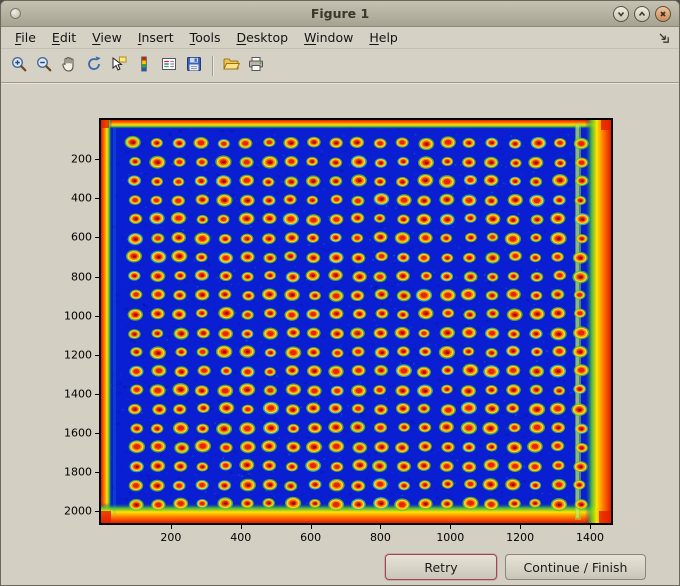  What do you see at coordinates (156, 38) in the screenshot?
I see `menu-item-insert: Insert` at bounding box center [156, 38].